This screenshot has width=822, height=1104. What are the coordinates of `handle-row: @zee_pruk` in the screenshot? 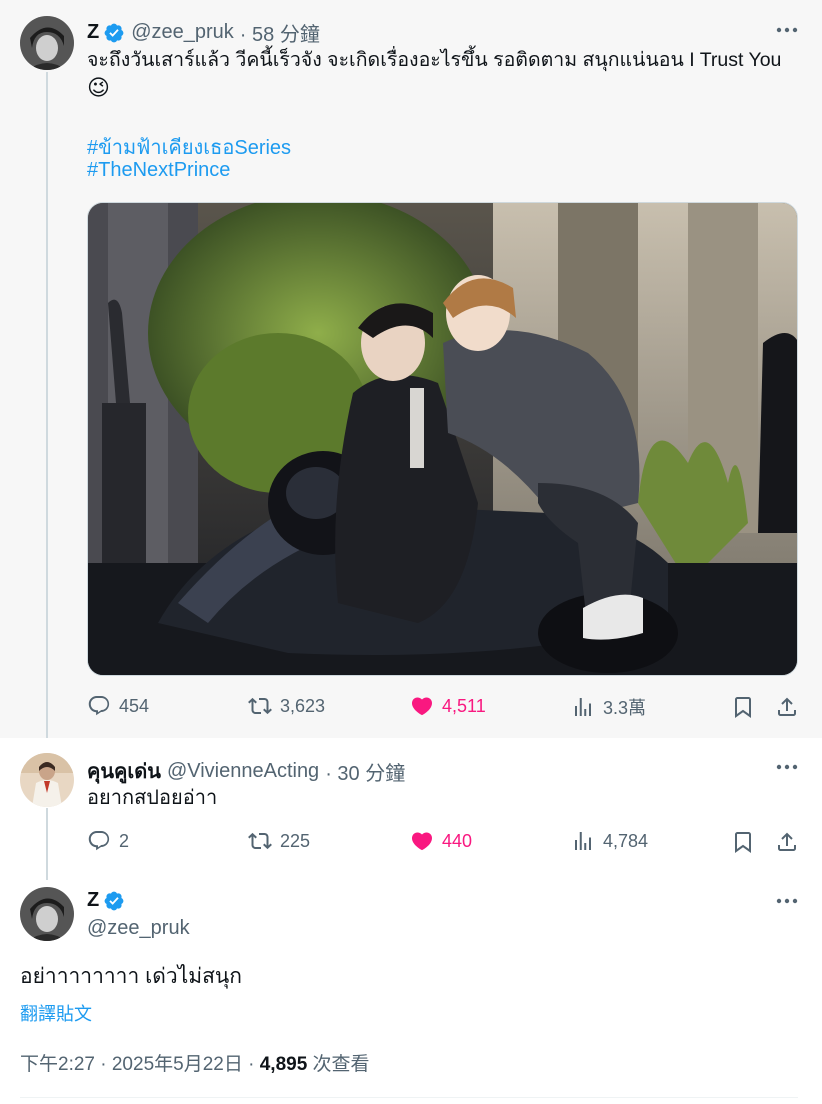 It's located at (138, 928).